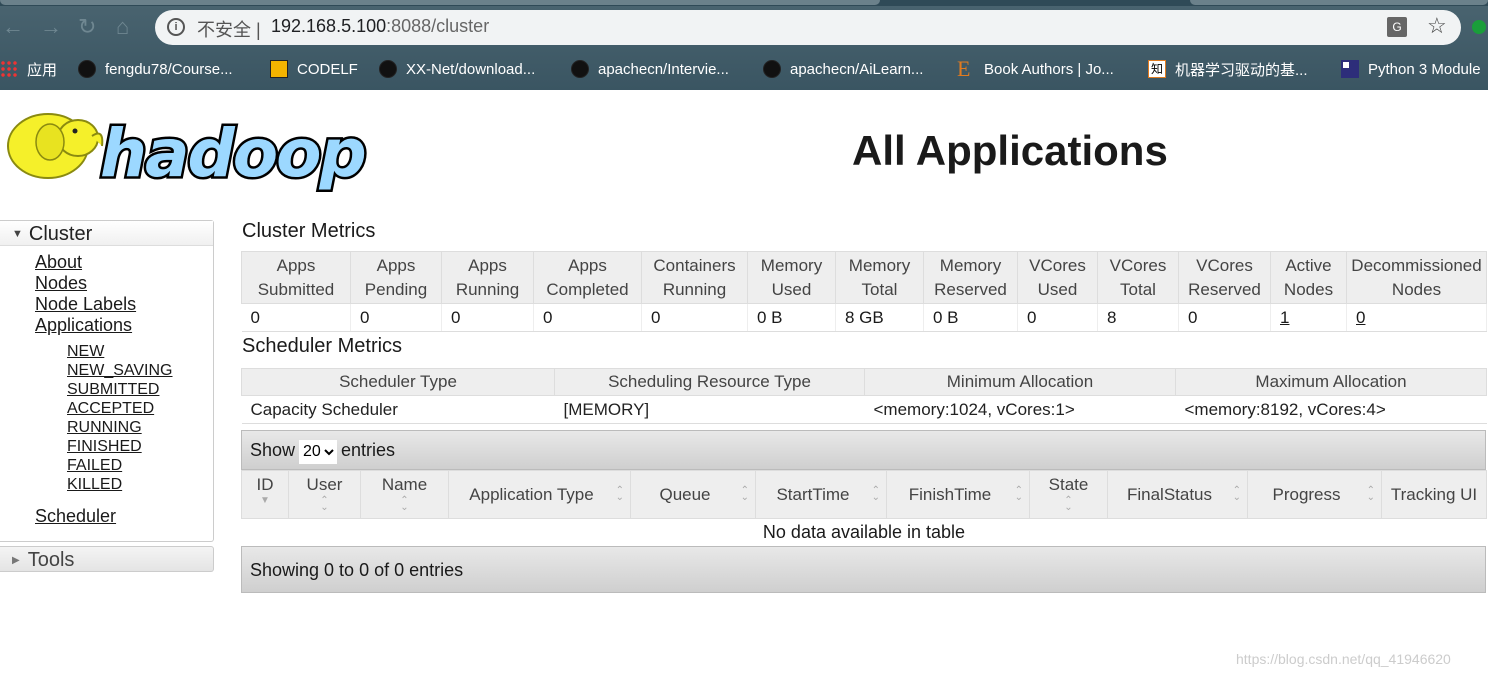  I want to click on hadoop-logo: hadoop, so click(187, 145).